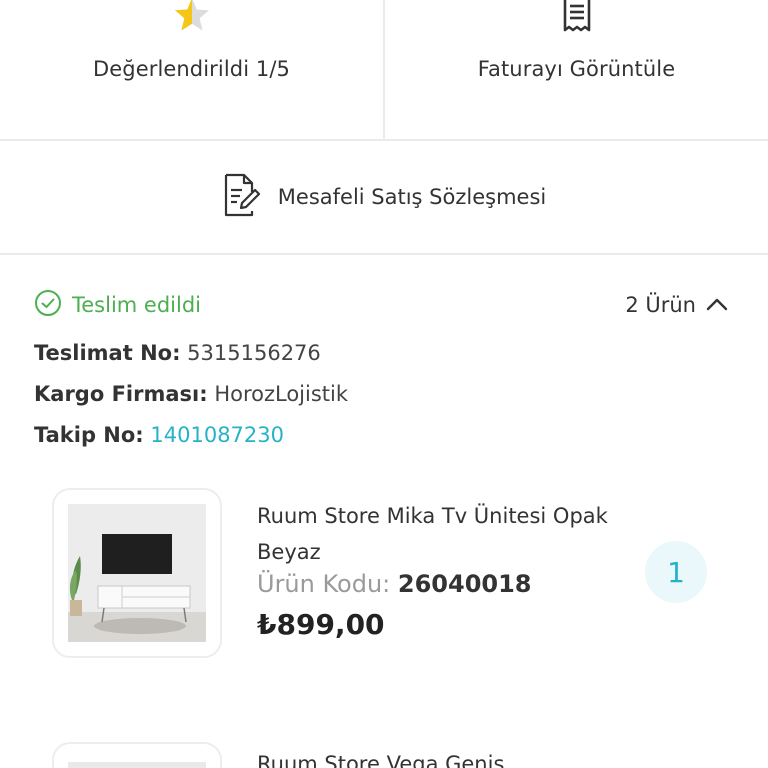  I want to click on shipment-header: Teslim edildi 2 Ürün, so click(381, 305).